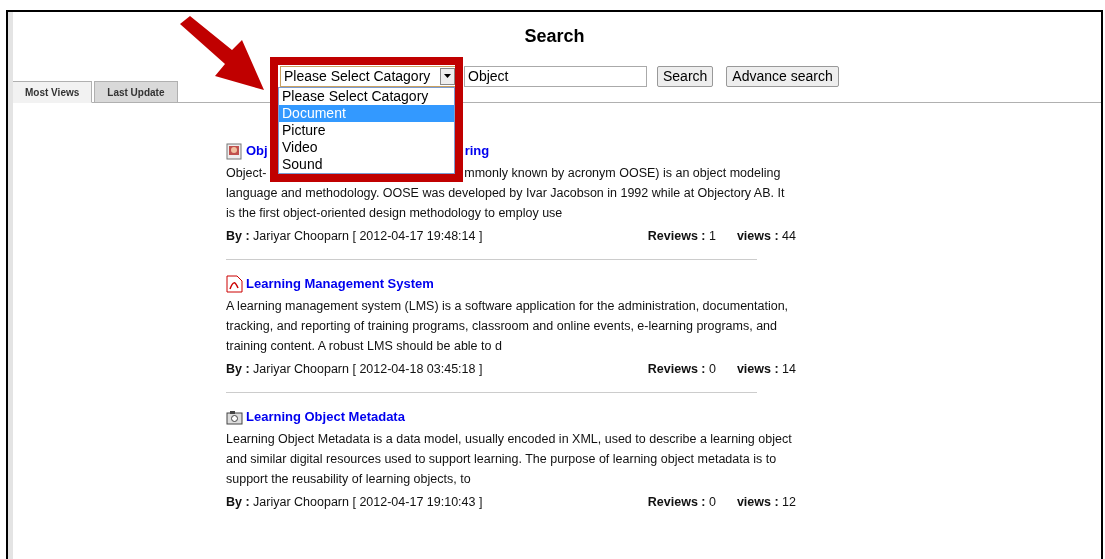 Image resolution: width=1105 pixels, height=559 pixels. I want to click on advanced-search-button: Advance search, so click(782, 76).